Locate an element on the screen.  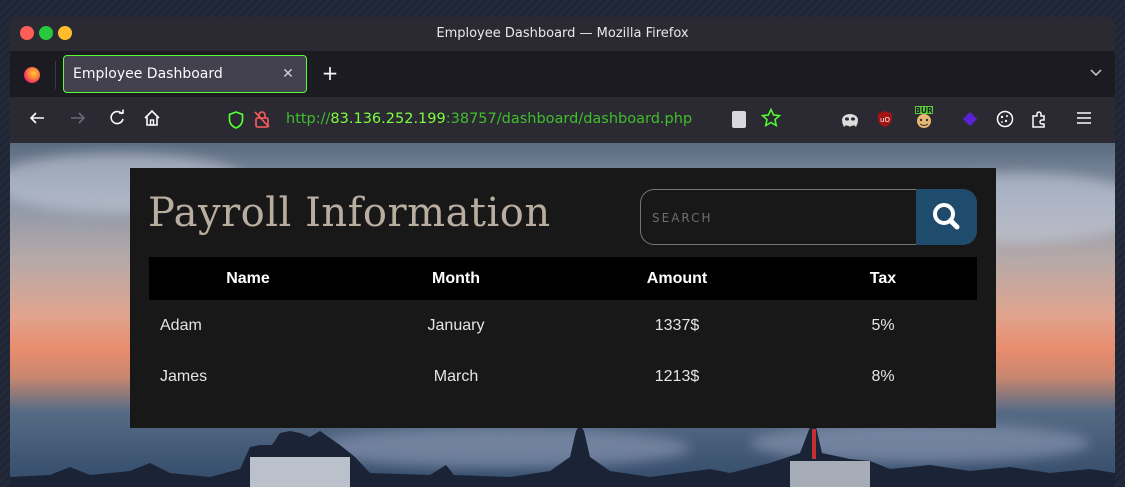
search-button is located at coordinates (946, 217).